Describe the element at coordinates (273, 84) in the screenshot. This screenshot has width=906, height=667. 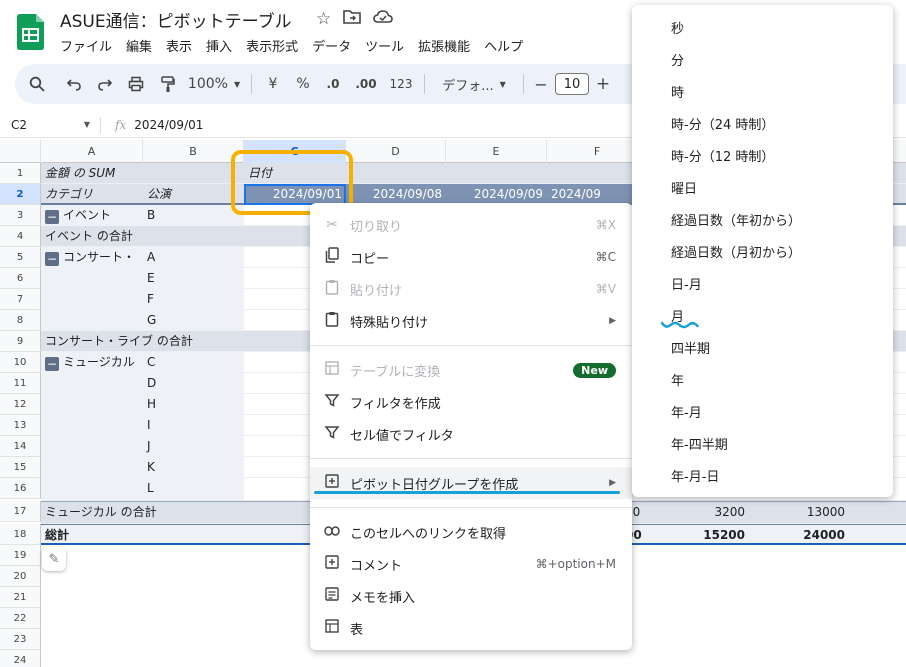
I see `currency-format-button: ¥` at that location.